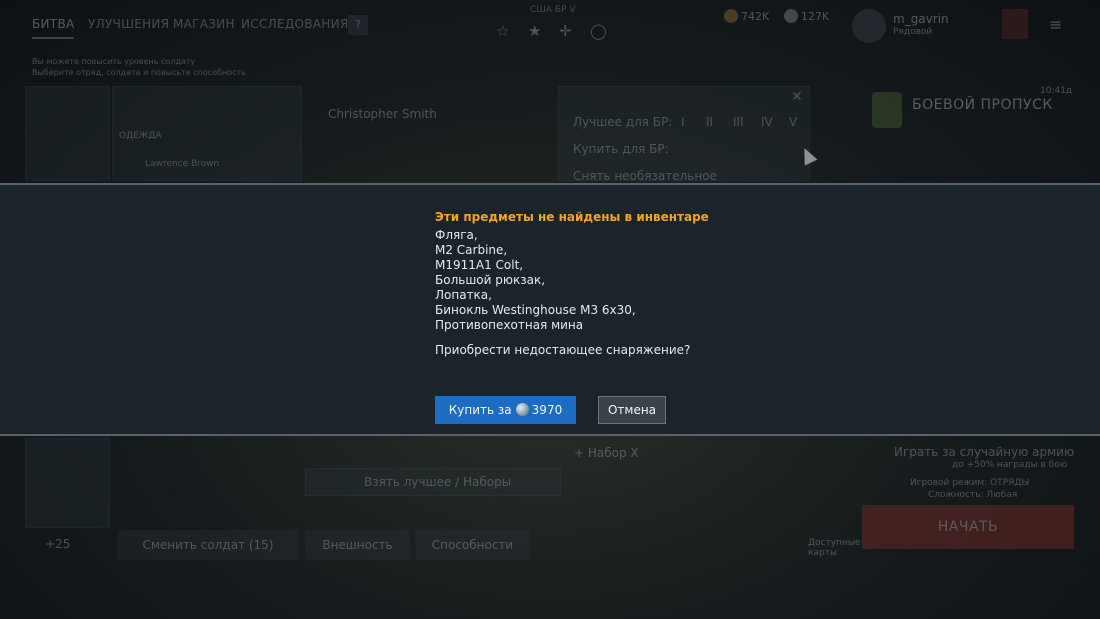 The image size is (1100, 619). What do you see at coordinates (128, 24) in the screenshot?
I see `tab-upgrades: УЛУЧШЕНИЯ` at bounding box center [128, 24].